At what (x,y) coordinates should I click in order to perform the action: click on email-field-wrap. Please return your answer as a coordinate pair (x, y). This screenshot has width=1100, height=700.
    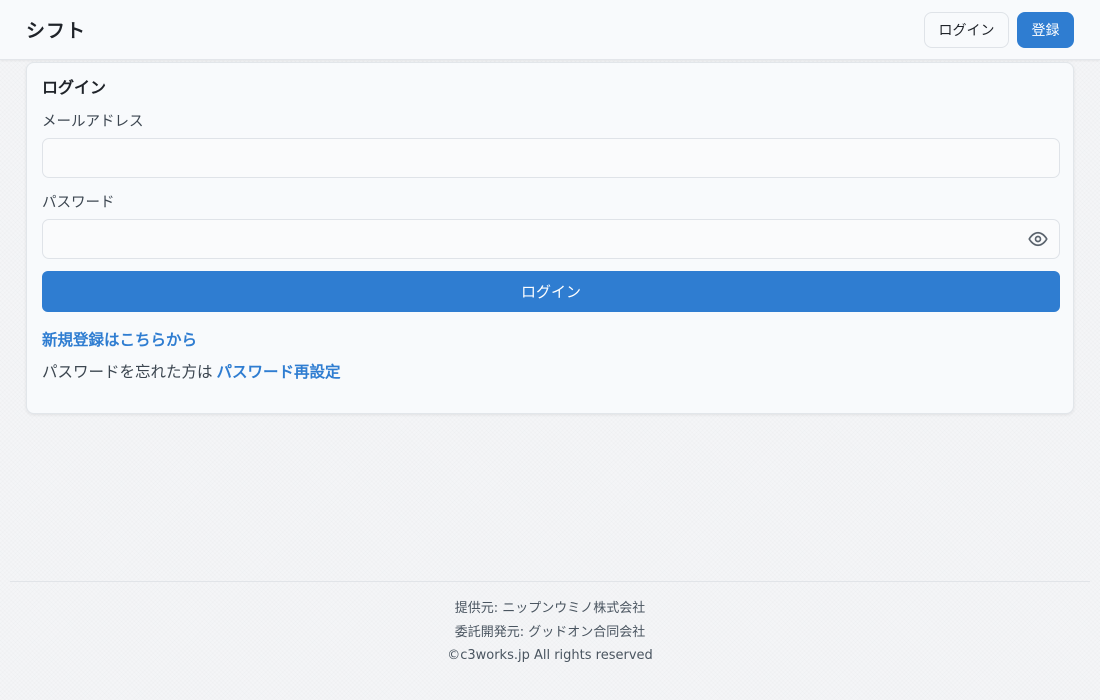
    Looking at the image, I should click on (551, 158).